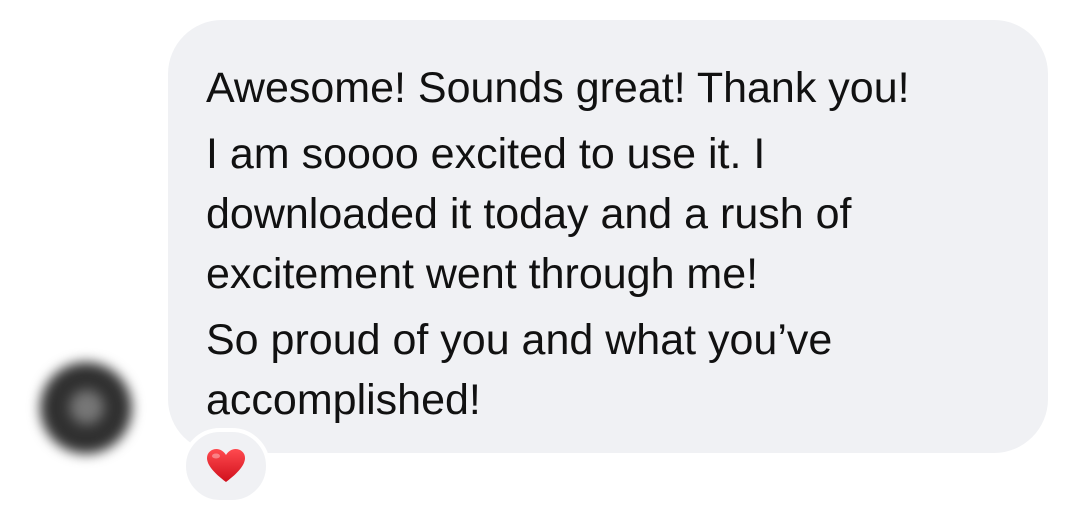  I want to click on reaction-badge, so click(226, 466).